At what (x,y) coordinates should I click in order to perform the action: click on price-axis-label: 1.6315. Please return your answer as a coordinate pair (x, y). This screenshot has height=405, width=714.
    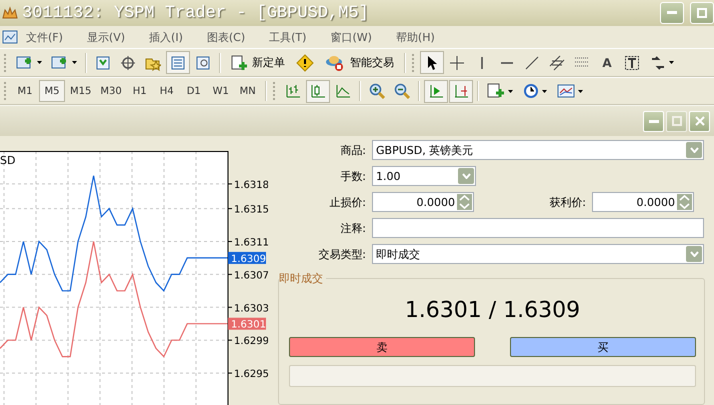
    Looking at the image, I should click on (251, 210).